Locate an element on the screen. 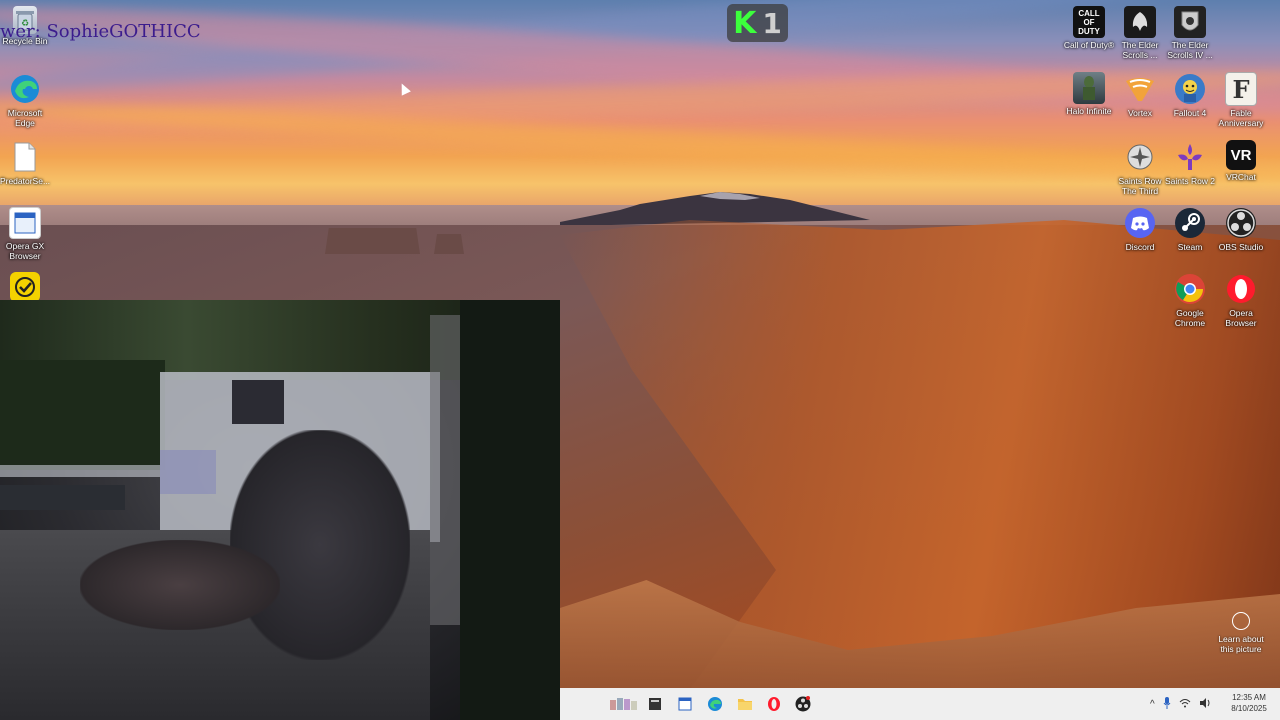 This screenshot has height=720, width=1280. desktop-icon-opera: Opera Browser is located at coordinates (1241, 300).